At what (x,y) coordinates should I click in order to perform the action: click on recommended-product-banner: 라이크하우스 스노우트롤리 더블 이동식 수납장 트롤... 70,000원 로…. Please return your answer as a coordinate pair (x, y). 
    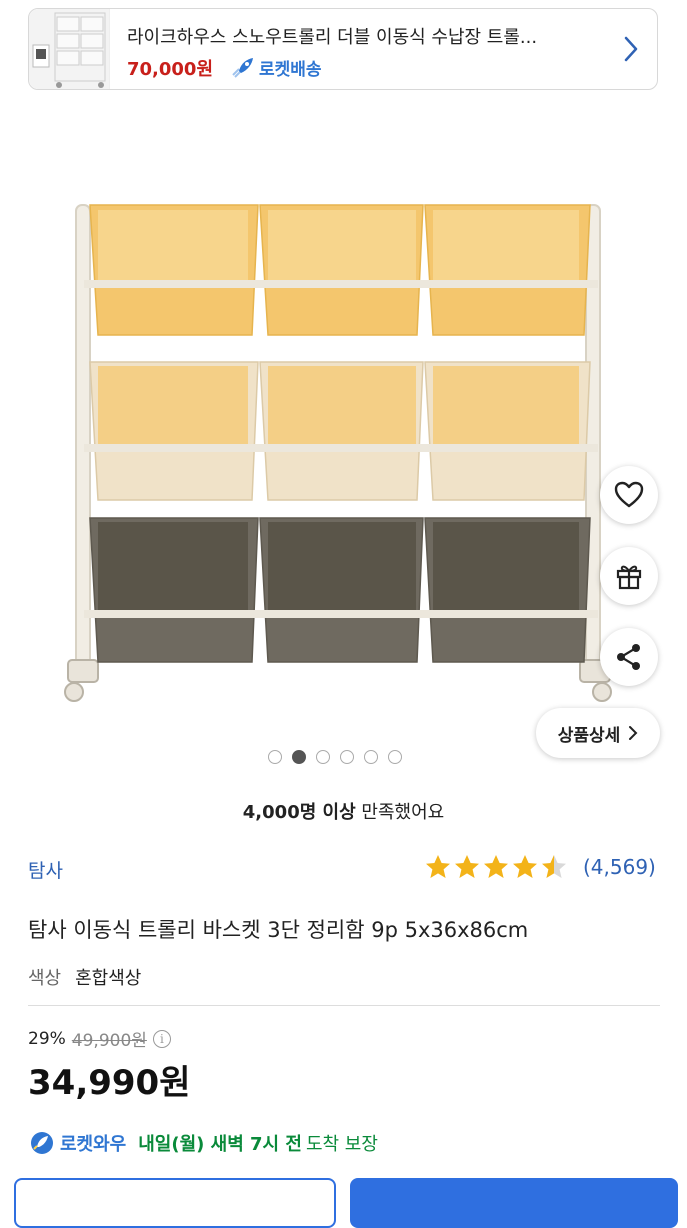
    Looking at the image, I should click on (343, 49).